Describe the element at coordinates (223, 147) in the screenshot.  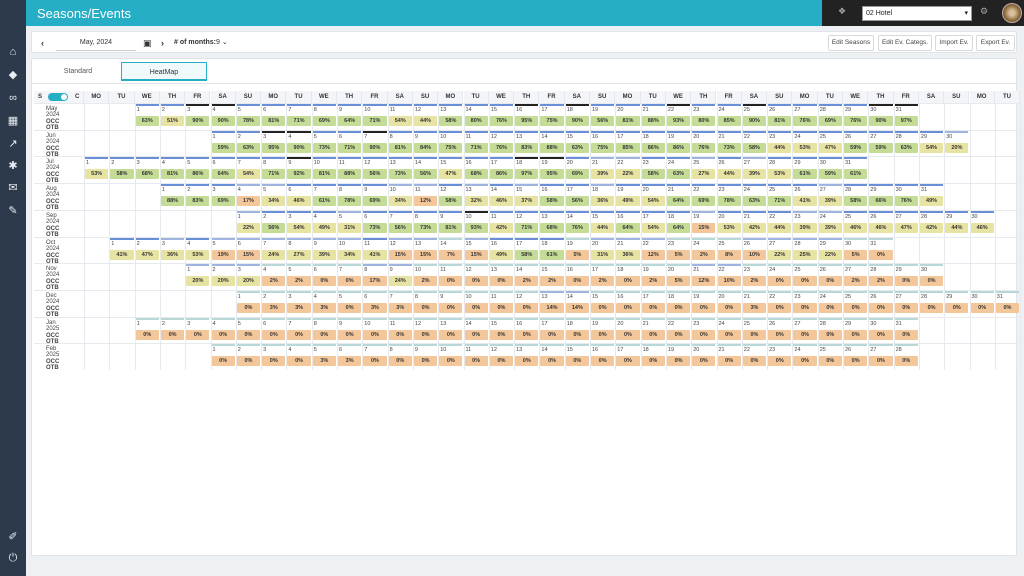
I see `occupancy-cell: 59%` at that location.